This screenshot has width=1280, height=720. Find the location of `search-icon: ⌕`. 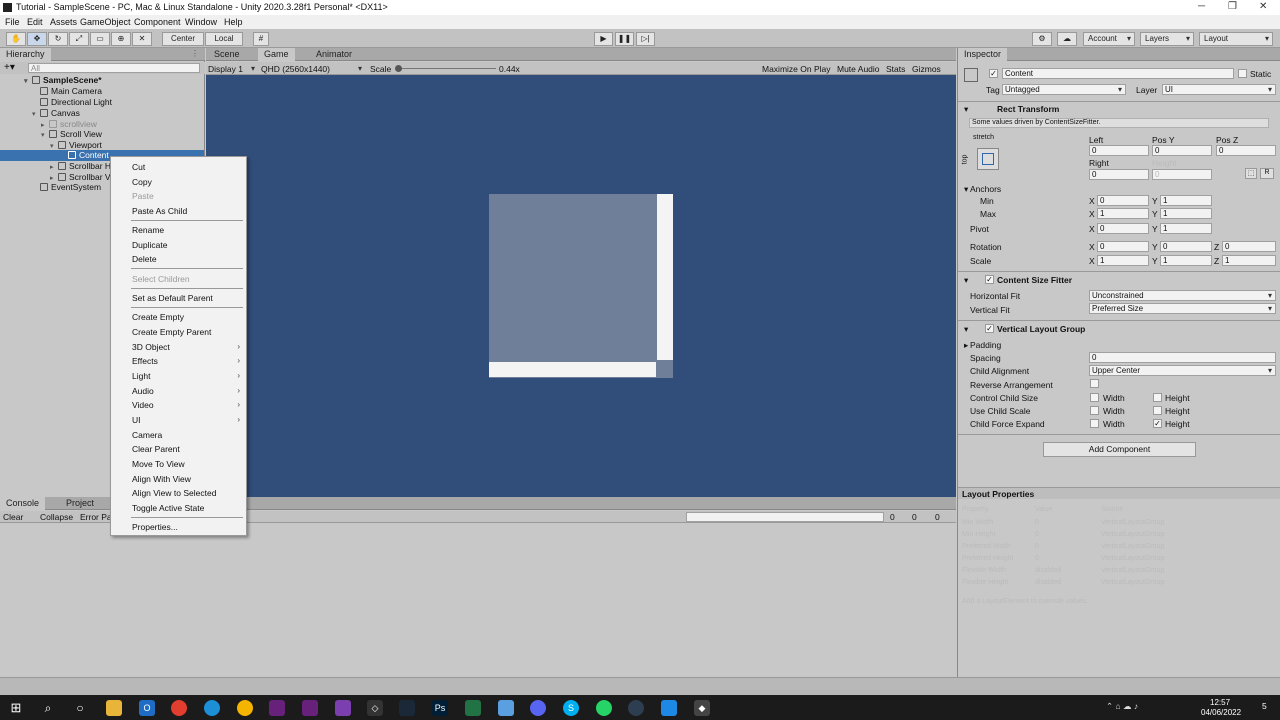

search-icon: ⌕ is located at coordinates (48, 708).